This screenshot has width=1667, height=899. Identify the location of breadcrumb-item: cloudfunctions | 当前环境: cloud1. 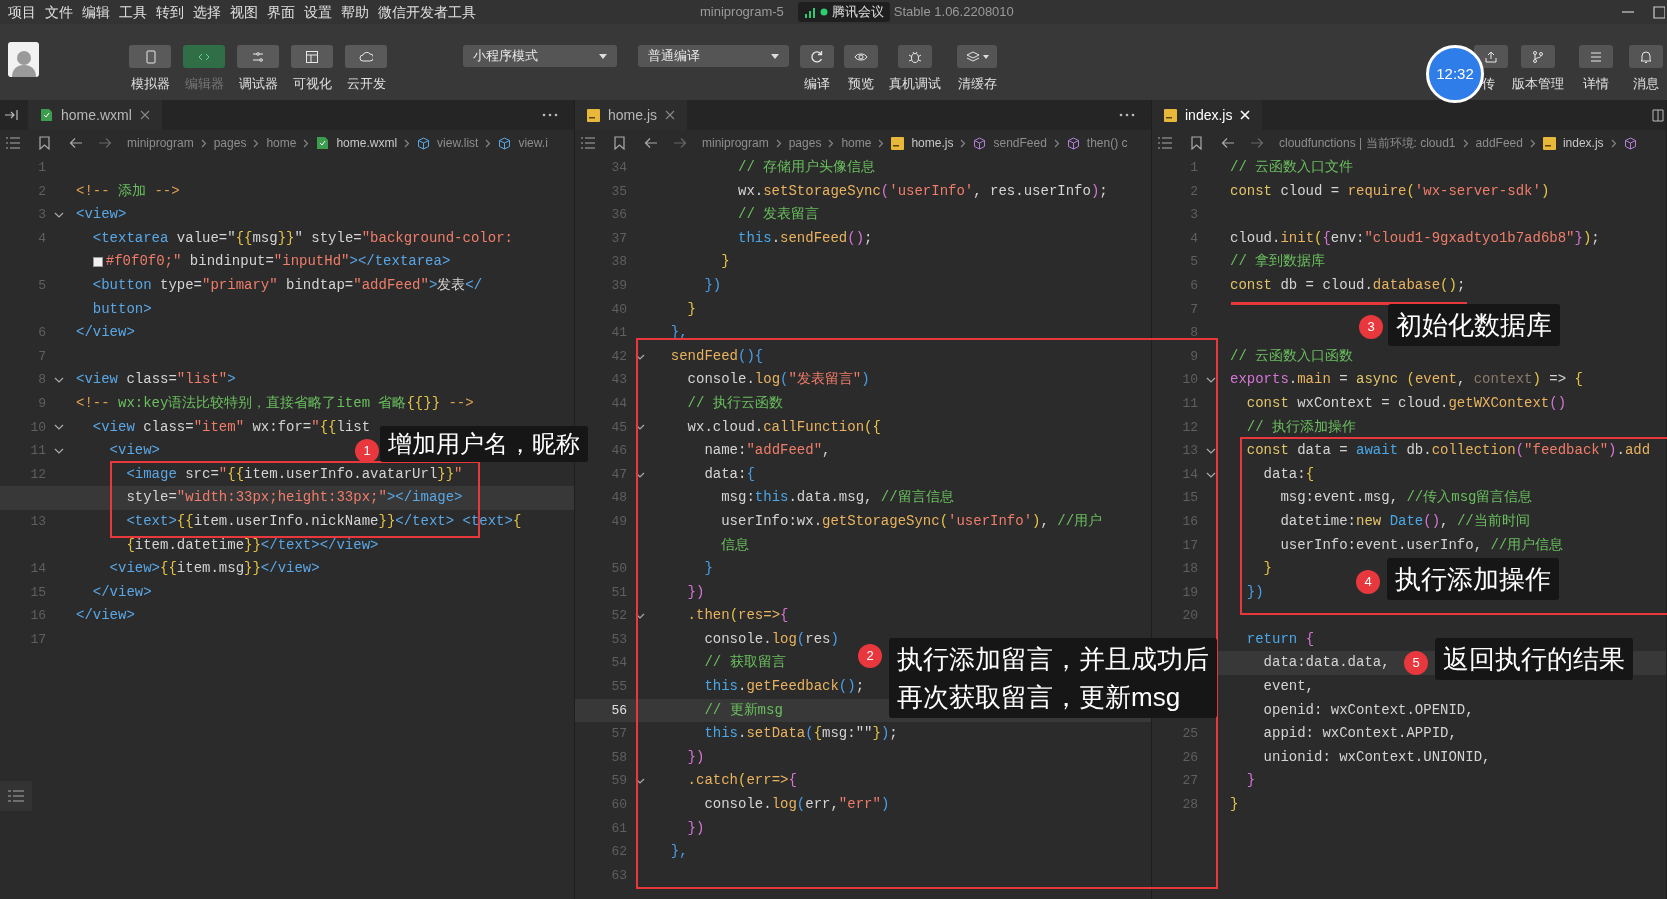
(1367, 143).